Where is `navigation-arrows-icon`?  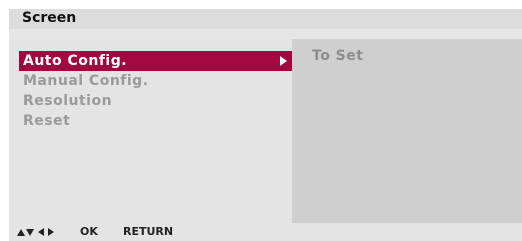
navigation-arrows-icon is located at coordinates (41, 232).